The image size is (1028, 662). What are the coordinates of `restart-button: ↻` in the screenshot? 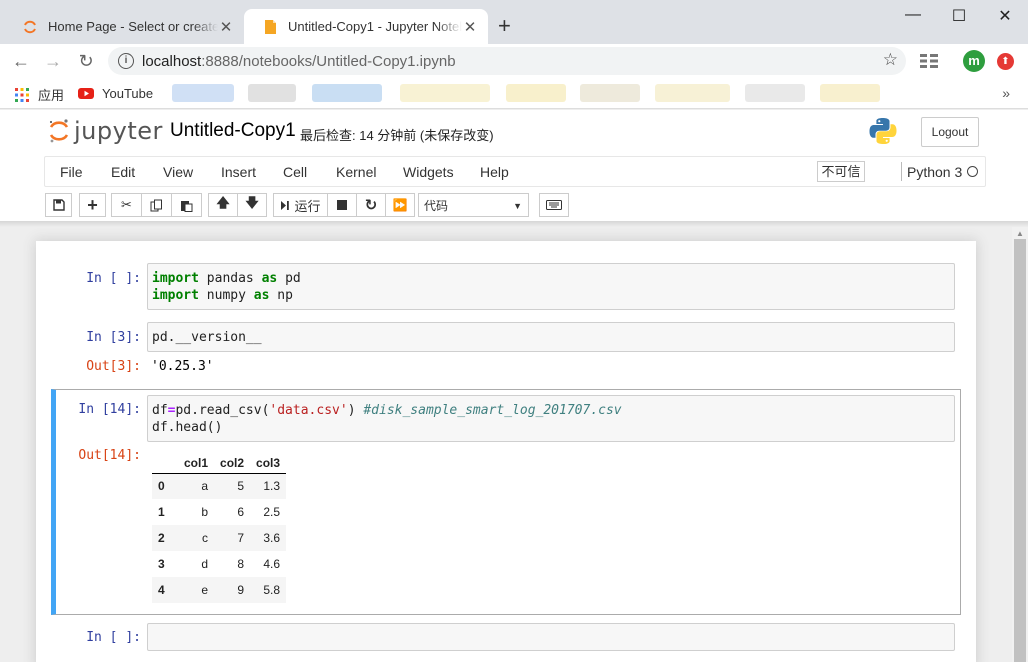 It's located at (371, 205).